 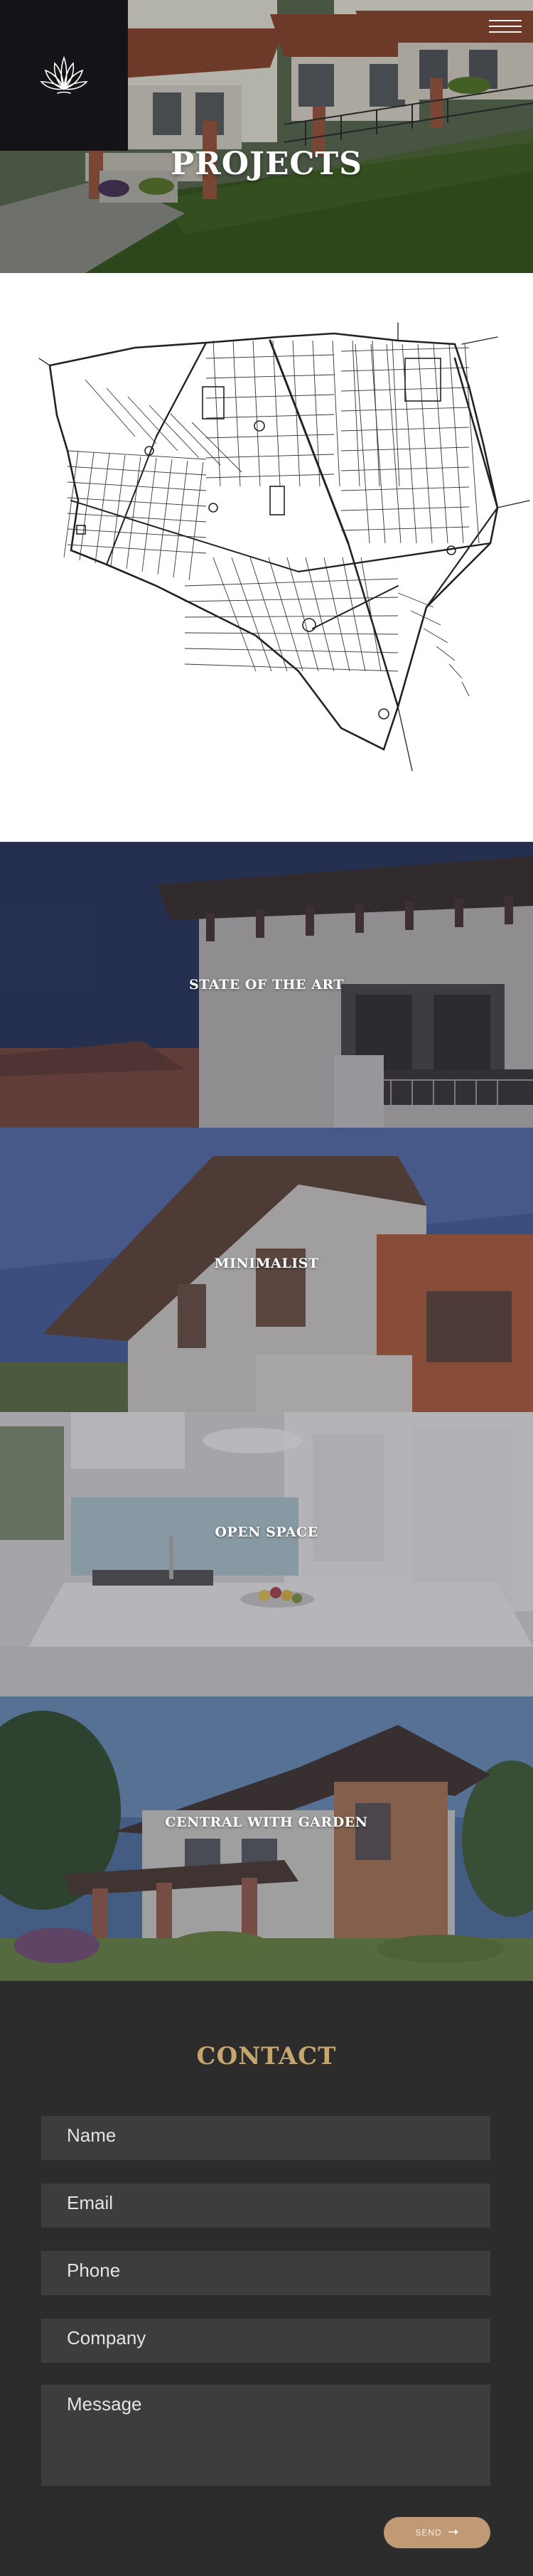 What do you see at coordinates (266, 164) in the screenshot?
I see `page-title: PROJECTS` at bounding box center [266, 164].